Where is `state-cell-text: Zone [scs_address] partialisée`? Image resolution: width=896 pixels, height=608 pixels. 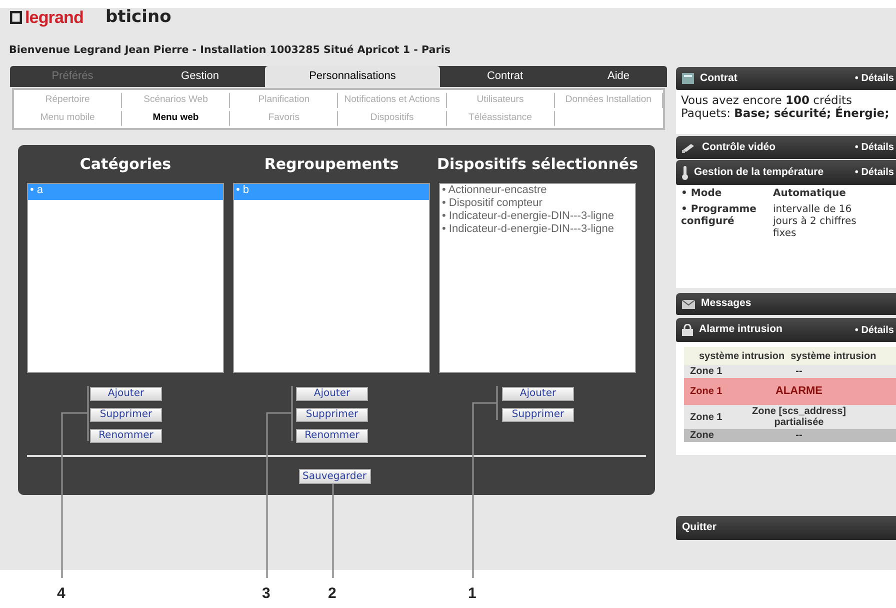 state-cell-text: Zone [scs_address] partialisée is located at coordinates (799, 417).